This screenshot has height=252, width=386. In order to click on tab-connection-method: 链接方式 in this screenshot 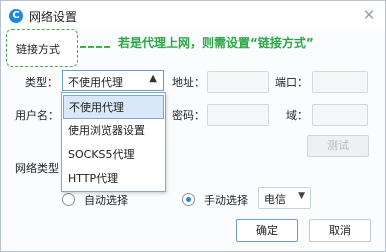, I will do `click(42, 48)`.